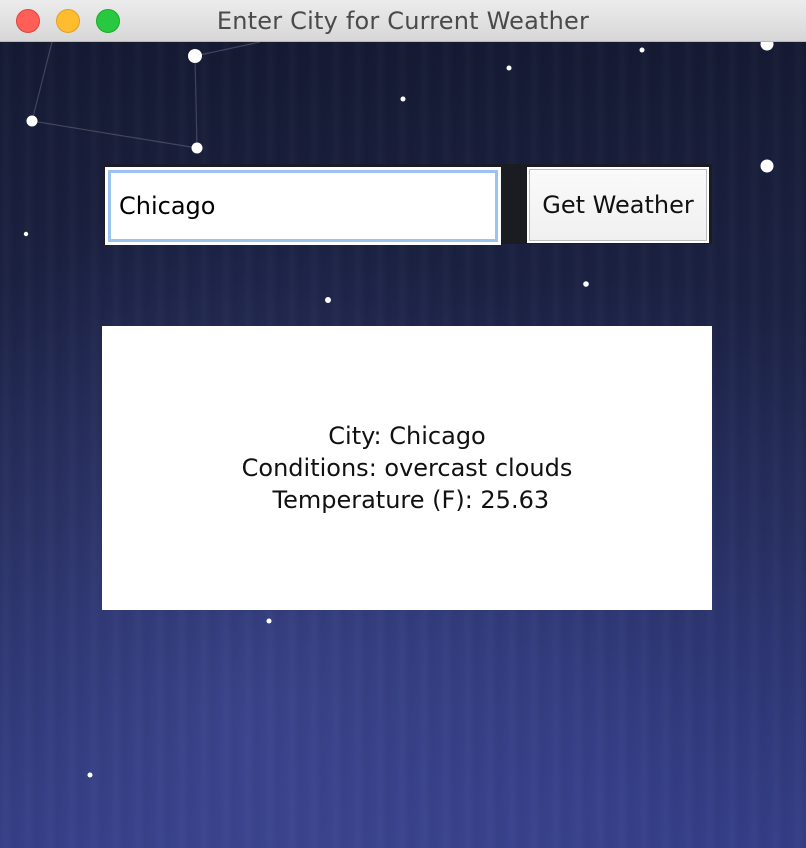 This screenshot has height=848, width=806. What do you see at coordinates (618, 205) in the screenshot?
I see `get-weather-button: Get Weather` at bounding box center [618, 205].